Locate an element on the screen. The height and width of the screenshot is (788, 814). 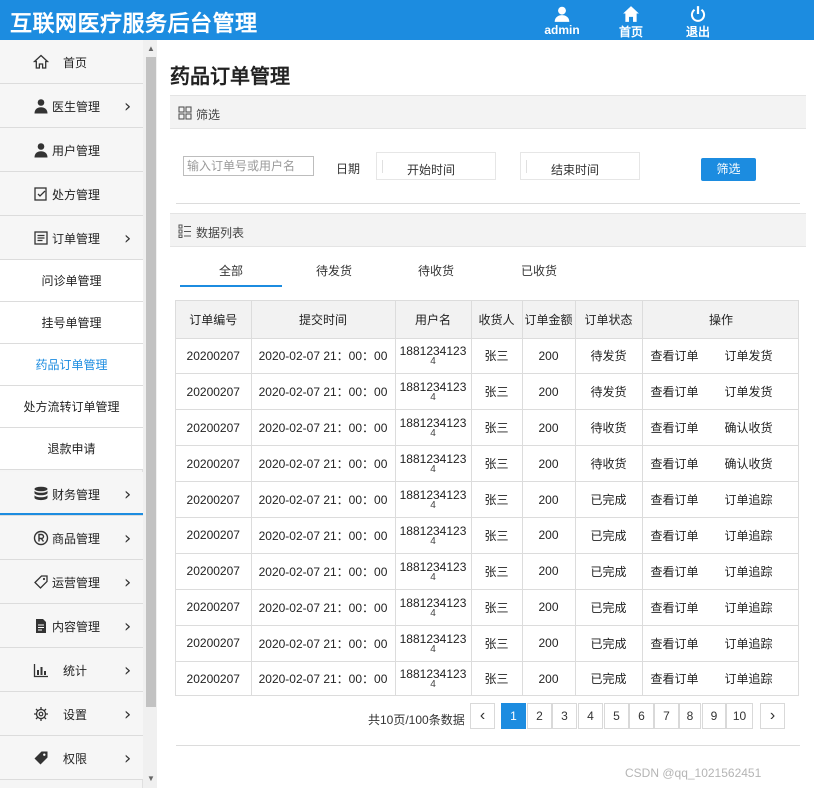
page-number-button: 7 is located at coordinates (666, 716).